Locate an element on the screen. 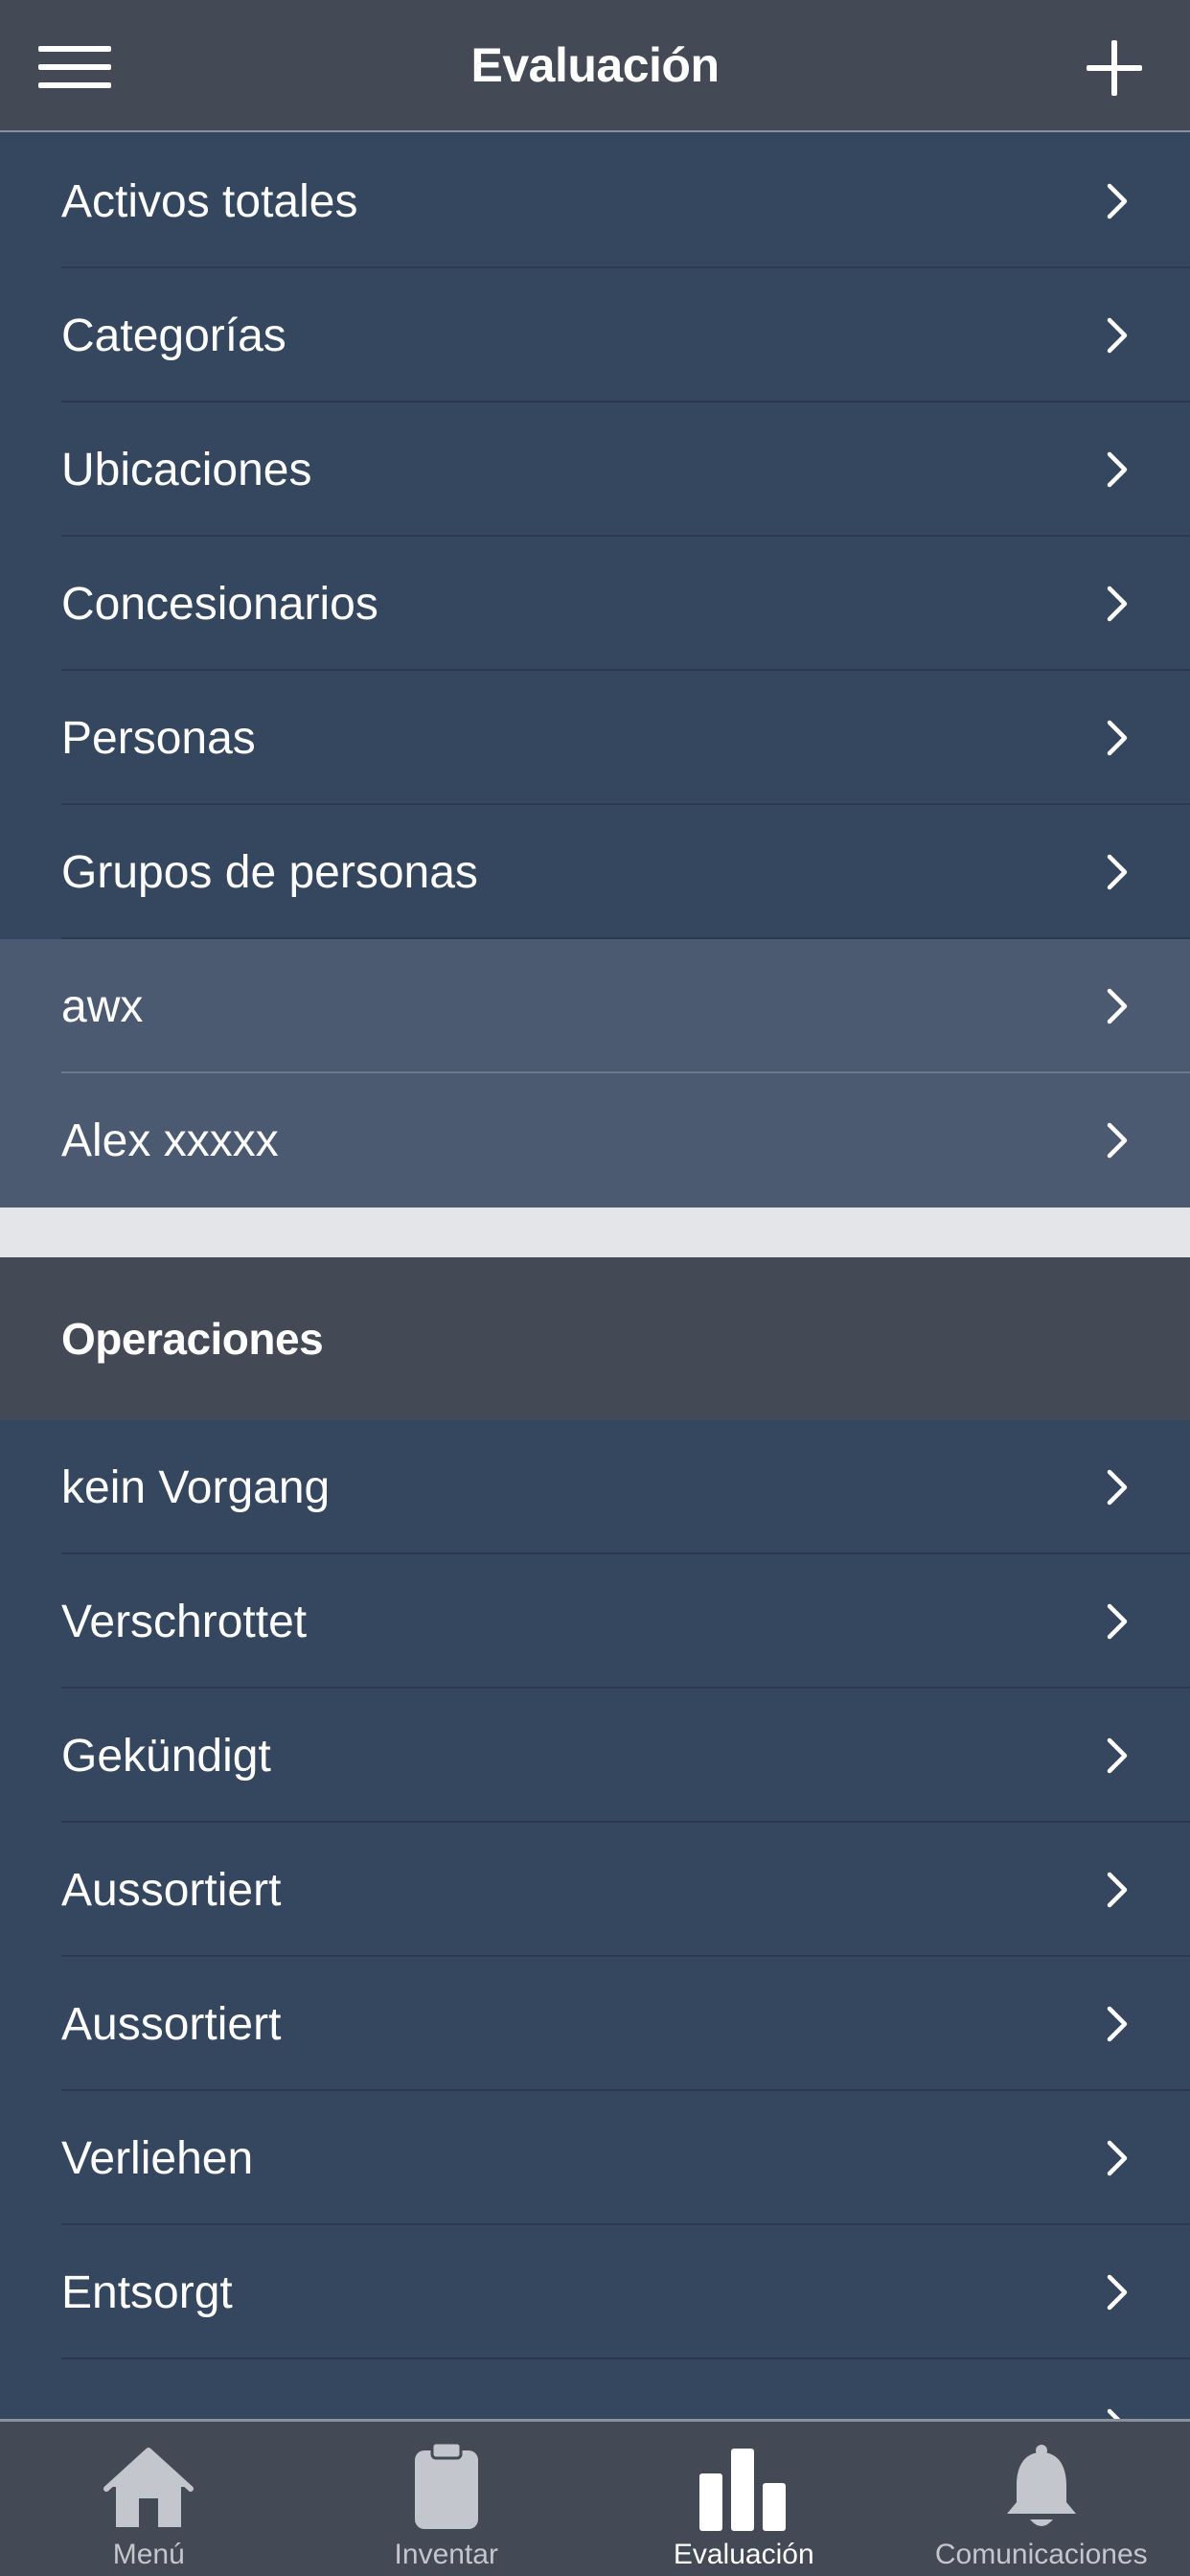 The height and width of the screenshot is (2576, 1190). tab-label: Inventar is located at coordinates (446, 2555).